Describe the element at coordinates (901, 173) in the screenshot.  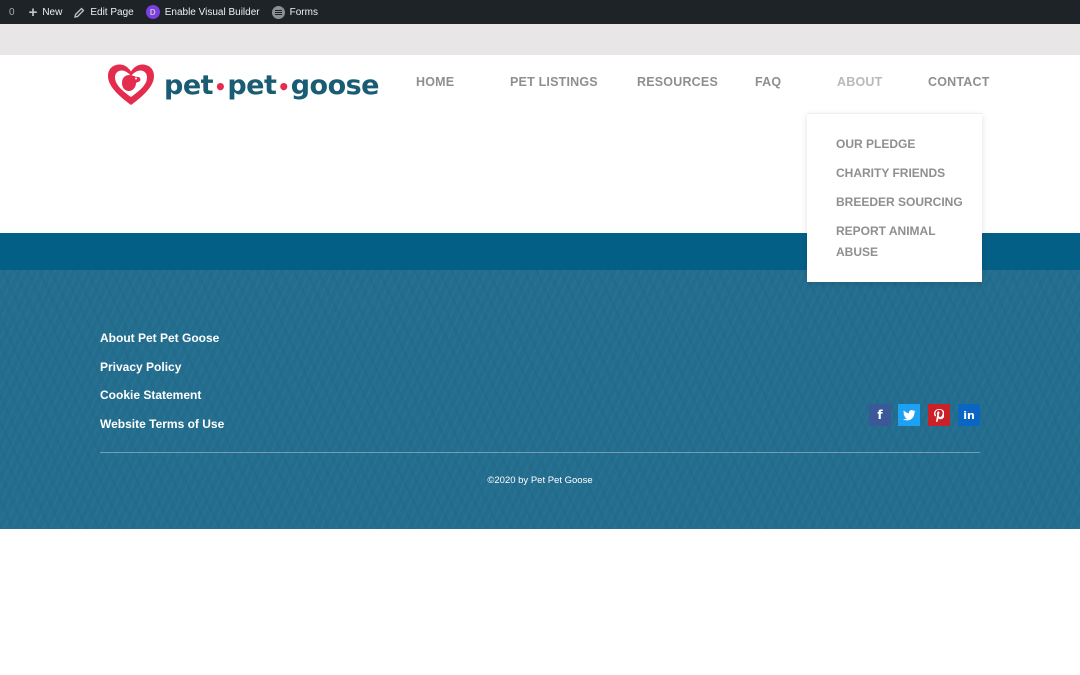
I see `dropdown-item-charity-friends: CHARITY FRIENDS` at that location.